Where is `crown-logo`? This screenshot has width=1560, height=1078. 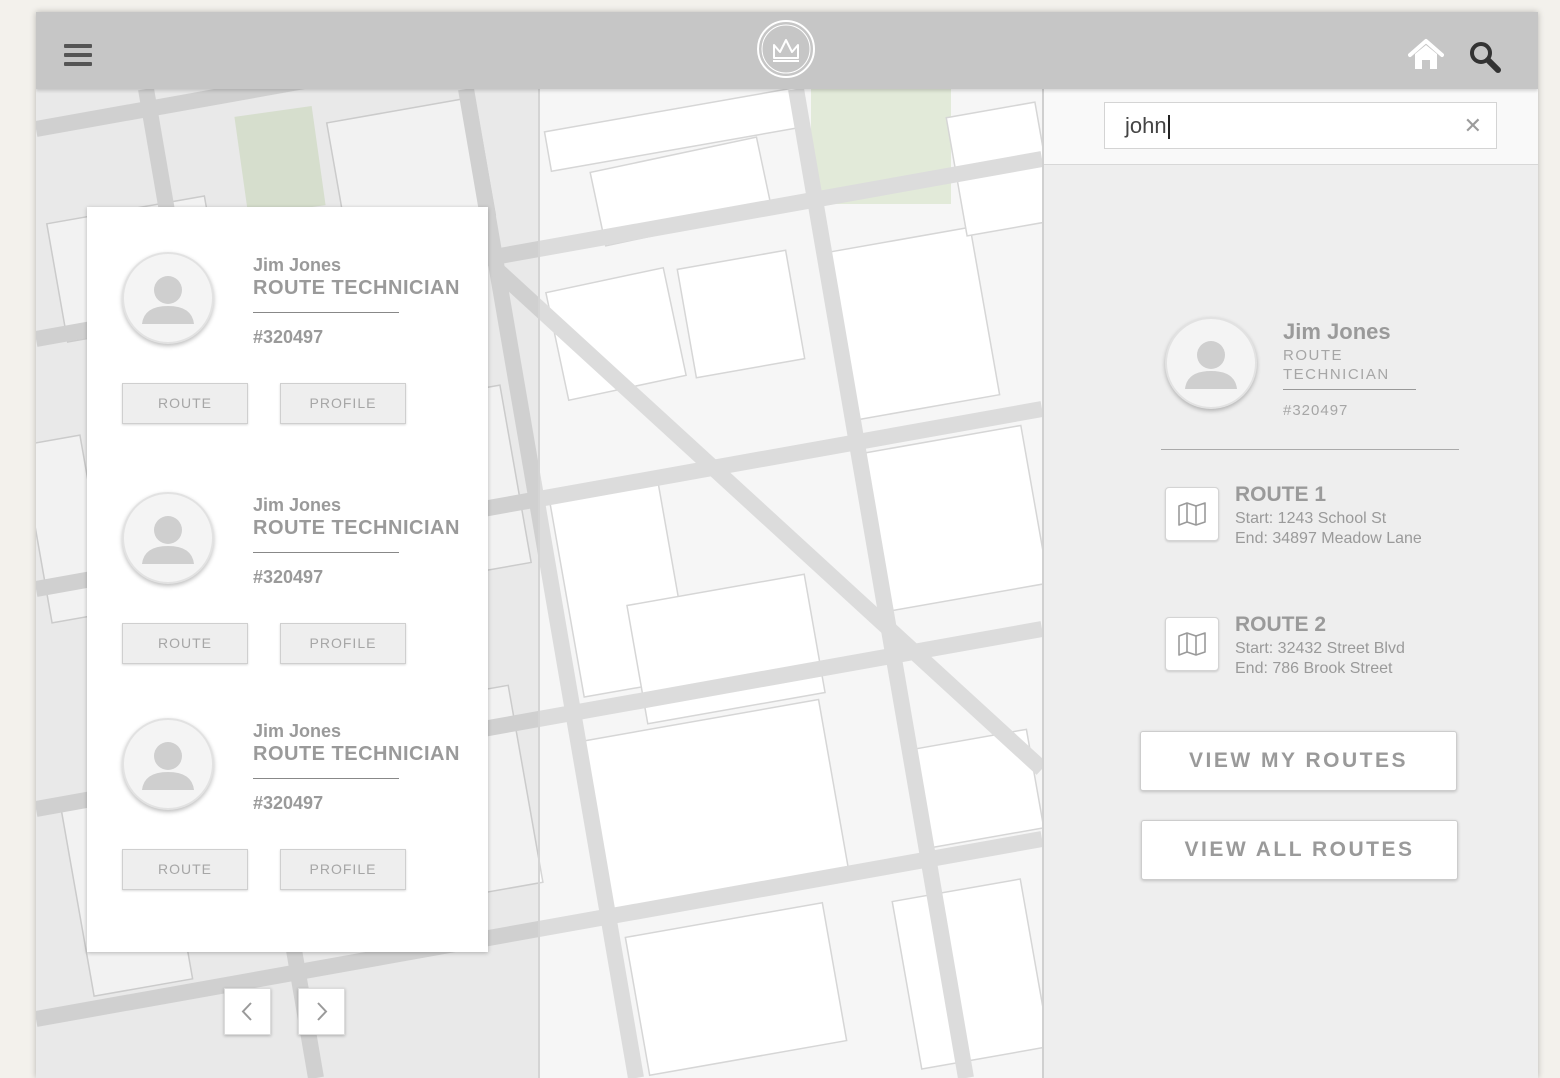 crown-logo is located at coordinates (786, 49).